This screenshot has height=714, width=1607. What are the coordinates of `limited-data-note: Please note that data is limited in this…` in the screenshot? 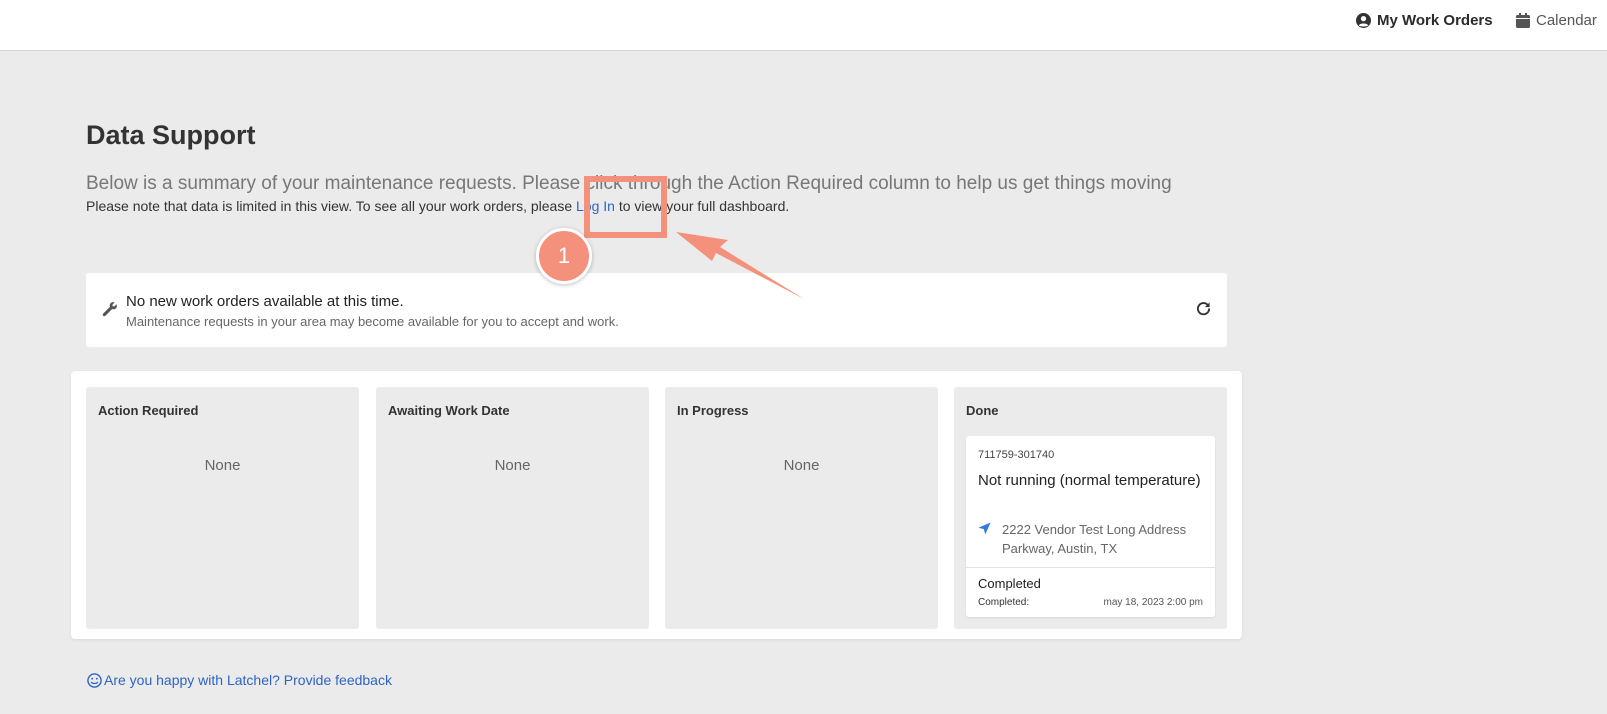 It's located at (437, 206).